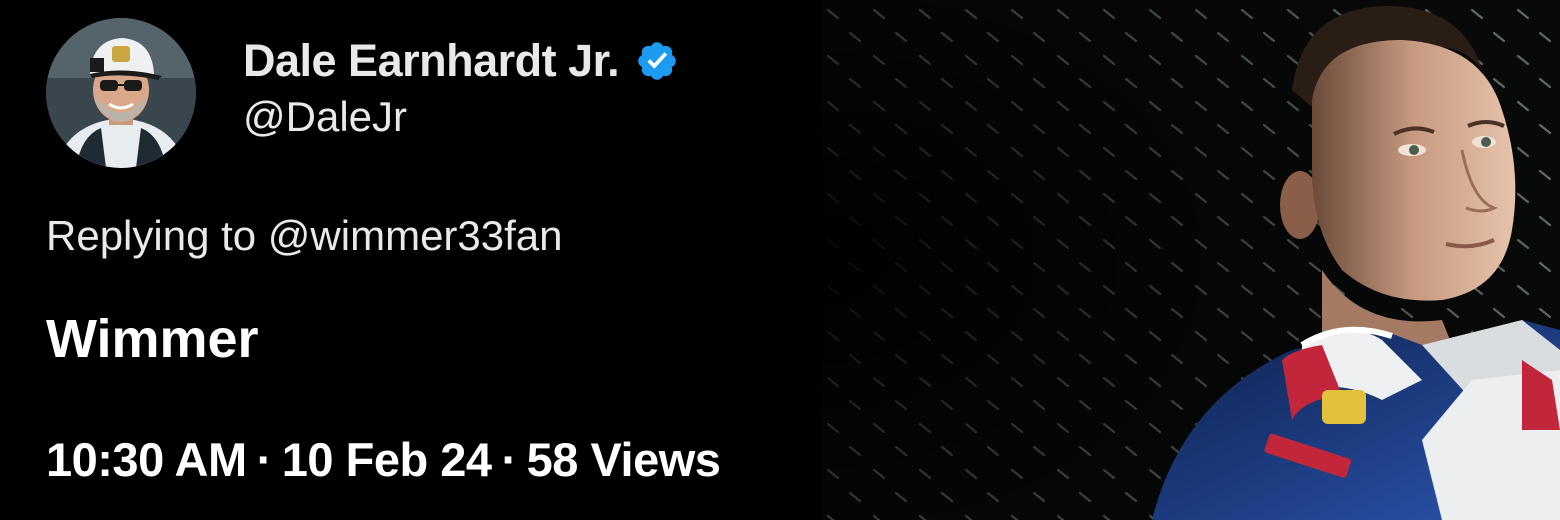  I want to click on avatar-photo, so click(121, 93).